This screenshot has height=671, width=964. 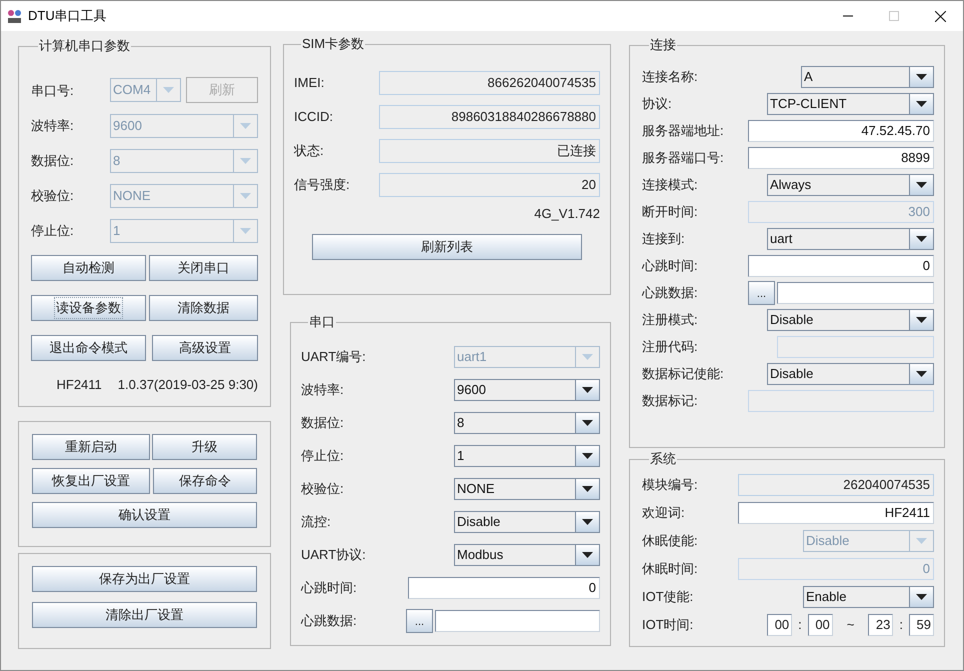 What do you see at coordinates (333, 555) in the screenshot?
I see `field-label: UART协议:` at bounding box center [333, 555].